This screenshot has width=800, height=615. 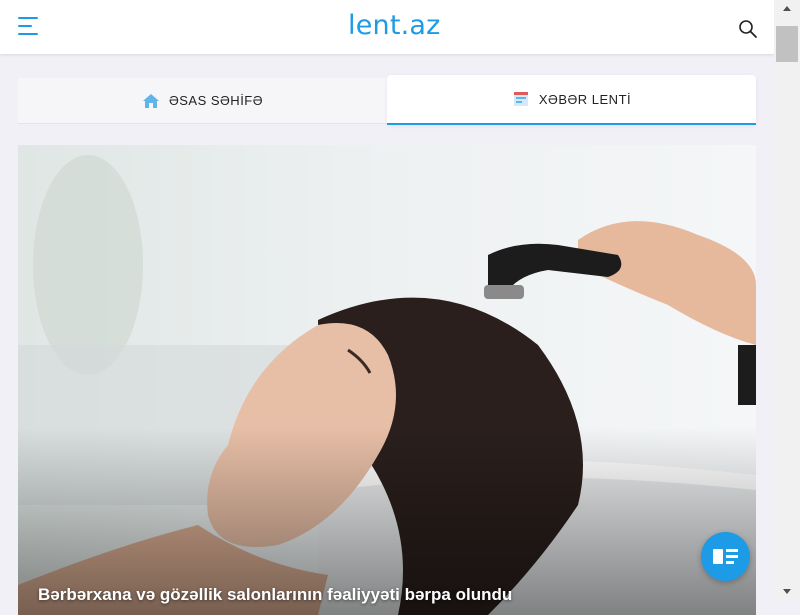 What do you see at coordinates (787, 300) in the screenshot?
I see `vertical-scrollbar` at bounding box center [787, 300].